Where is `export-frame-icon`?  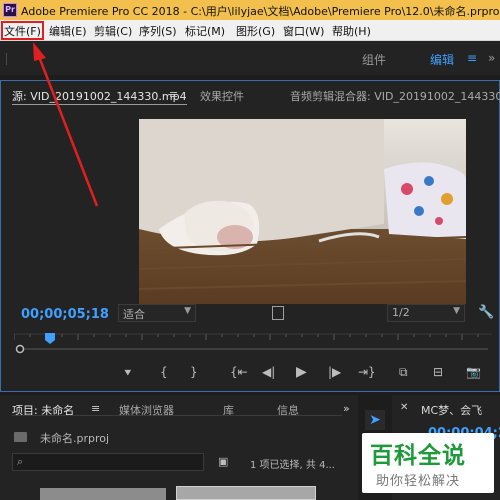 export-frame-icon is located at coordinates (278, 313).